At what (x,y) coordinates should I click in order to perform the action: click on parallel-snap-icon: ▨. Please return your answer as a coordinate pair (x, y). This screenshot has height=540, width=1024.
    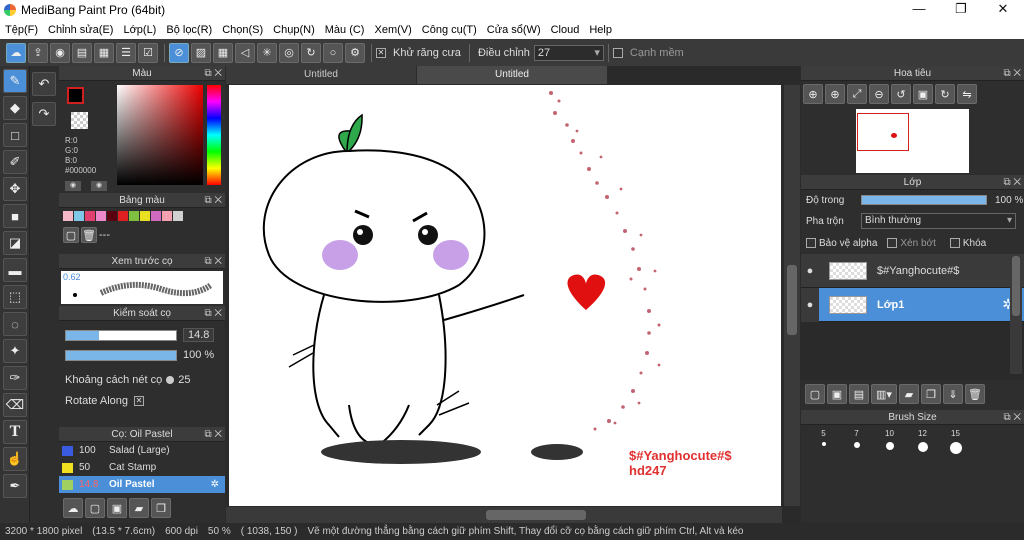
    Looking at the image, I should click on (201, 52).